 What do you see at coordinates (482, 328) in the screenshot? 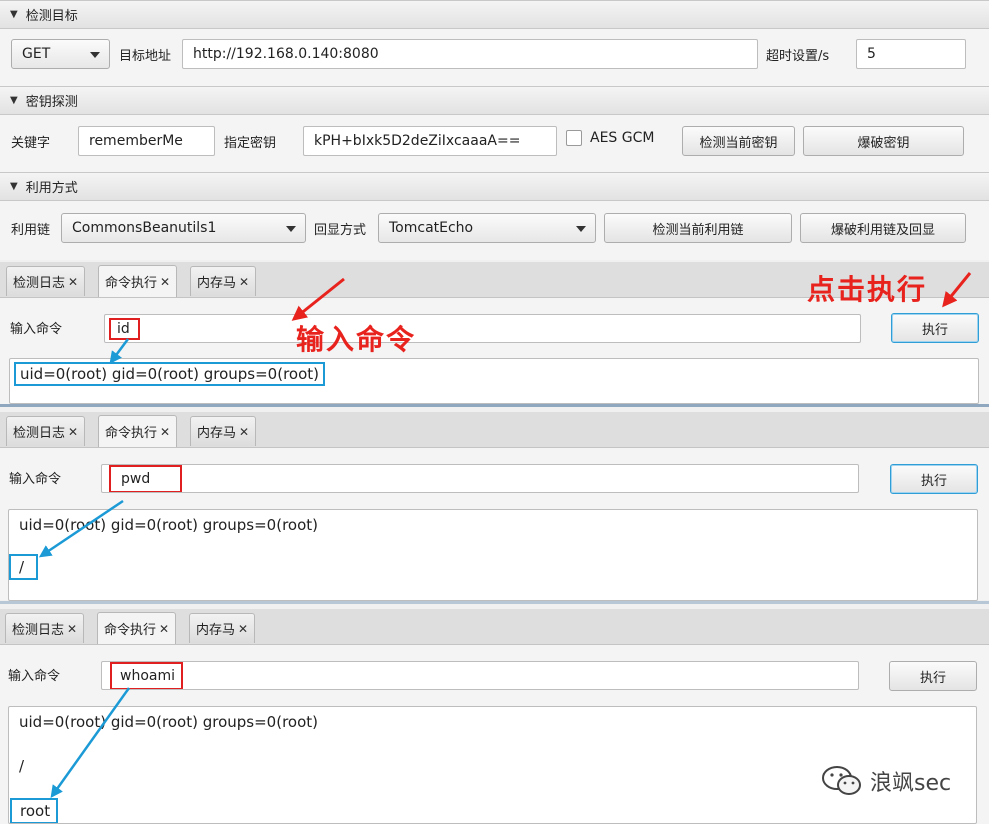
I see `command-input: id` at bounding box center [482, 328].